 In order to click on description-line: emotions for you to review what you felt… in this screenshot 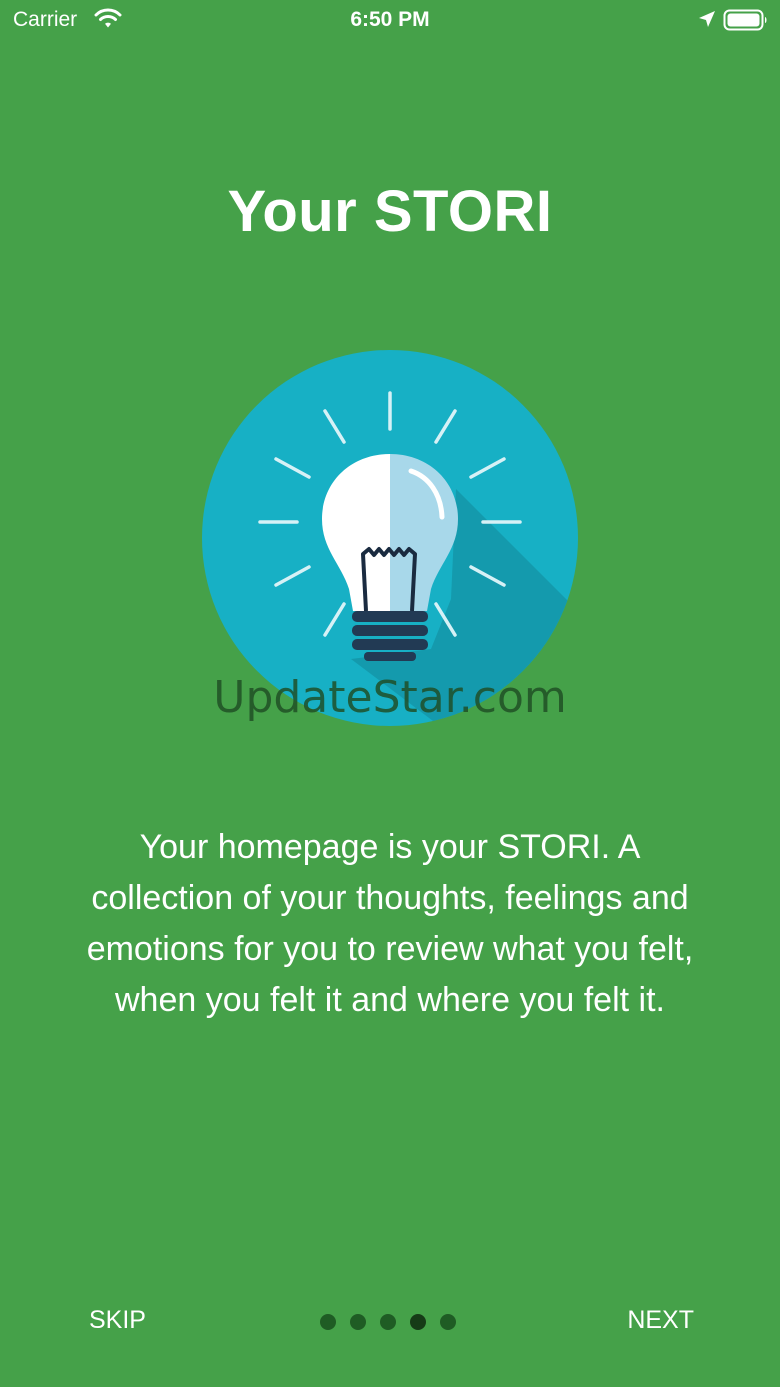, I will do `click(390, 949)`.